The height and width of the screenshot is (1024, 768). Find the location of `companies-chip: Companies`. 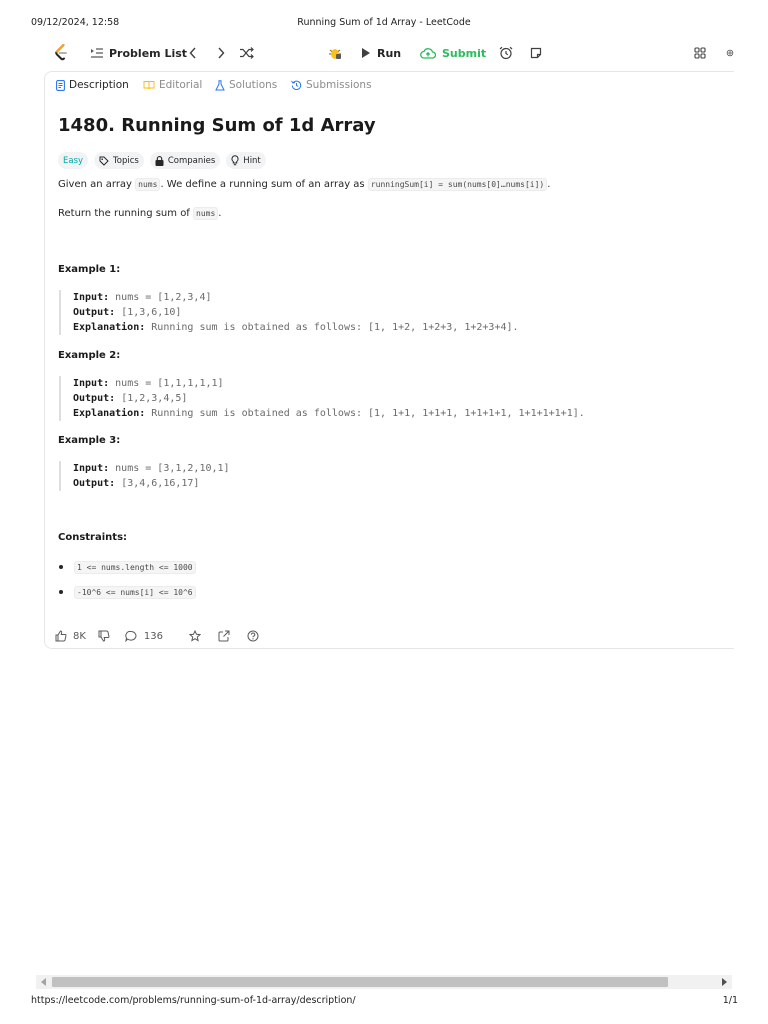

companies-chip: Companies is located at coordinates (185, 160).